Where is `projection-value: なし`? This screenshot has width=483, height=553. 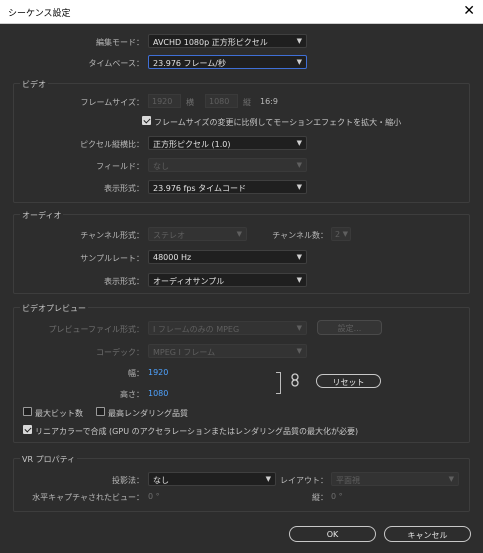 projection-value: なし is located at coordinates (161, 480).